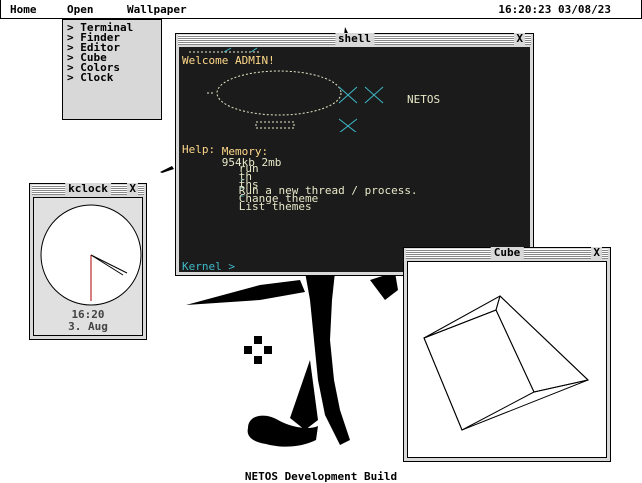 The image size is (642, 483). I want to click on menu-wallpaper: Wallpaper, so click(157, 9).